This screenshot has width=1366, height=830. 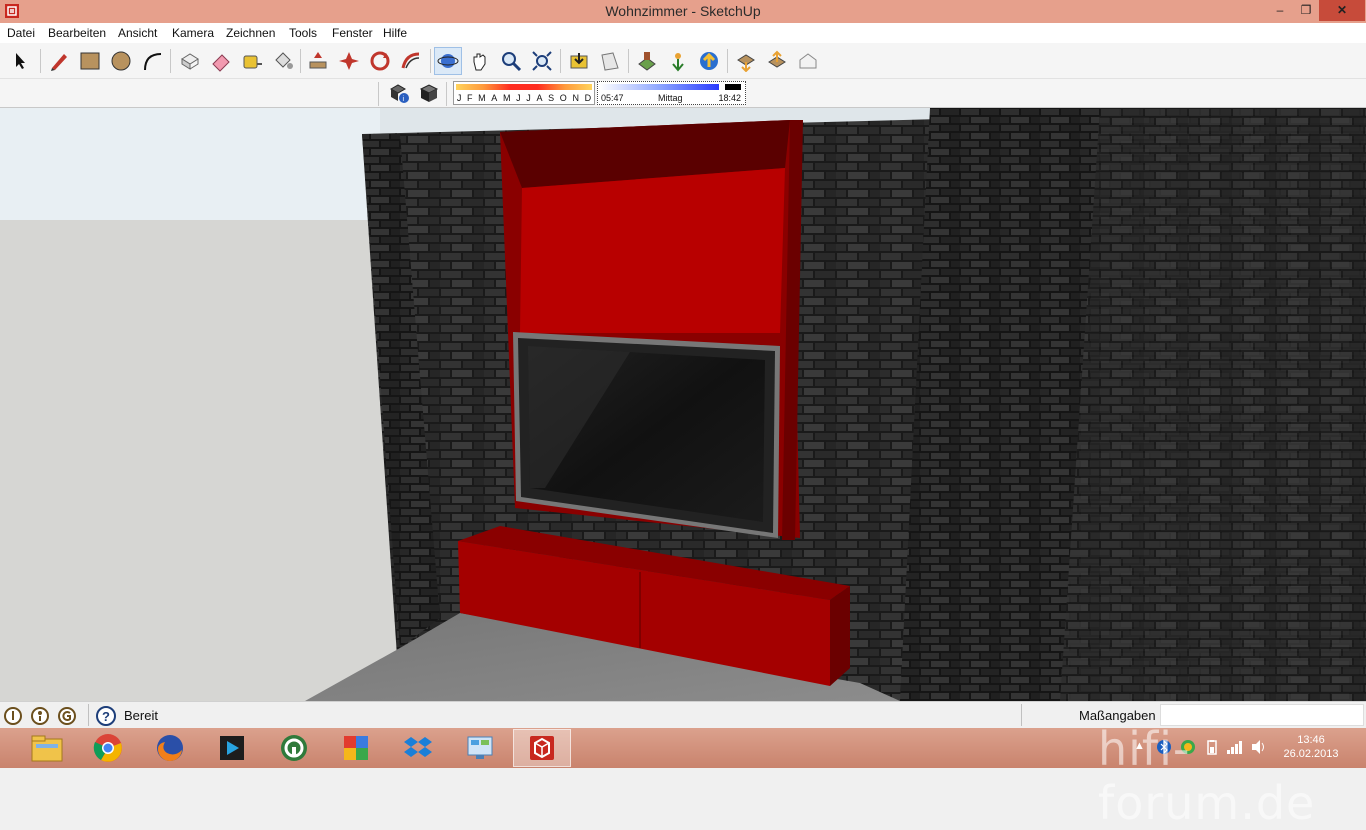 What do you see at coordinates (448, 61) in the screenshot?
I see `orbit-icon` at bounding box center [448, 61].